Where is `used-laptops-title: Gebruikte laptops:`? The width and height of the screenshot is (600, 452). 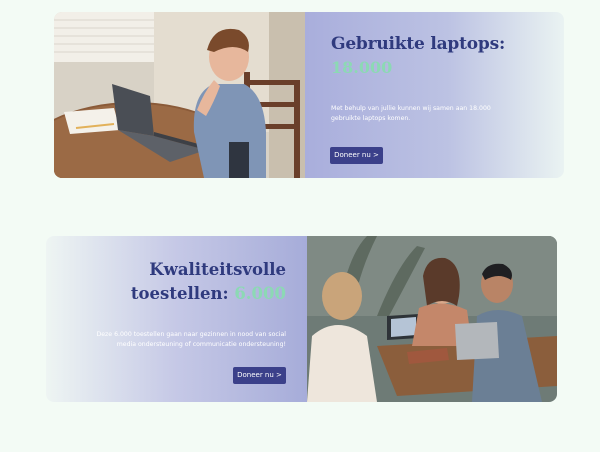 used-laptops-title: Gebruikte laptops: is located at coordinates (418, 44).